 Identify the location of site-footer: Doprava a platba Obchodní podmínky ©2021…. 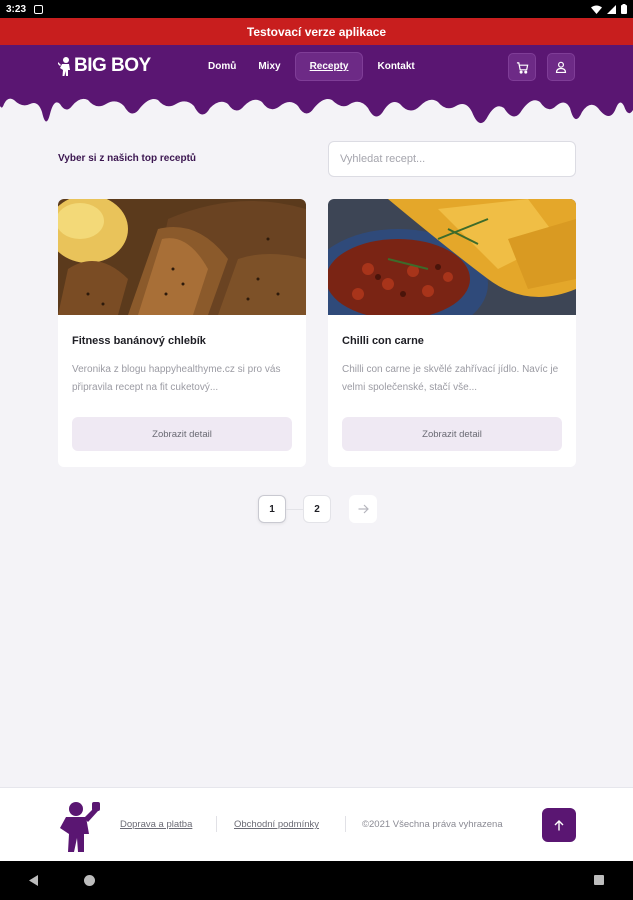
(316, 824).